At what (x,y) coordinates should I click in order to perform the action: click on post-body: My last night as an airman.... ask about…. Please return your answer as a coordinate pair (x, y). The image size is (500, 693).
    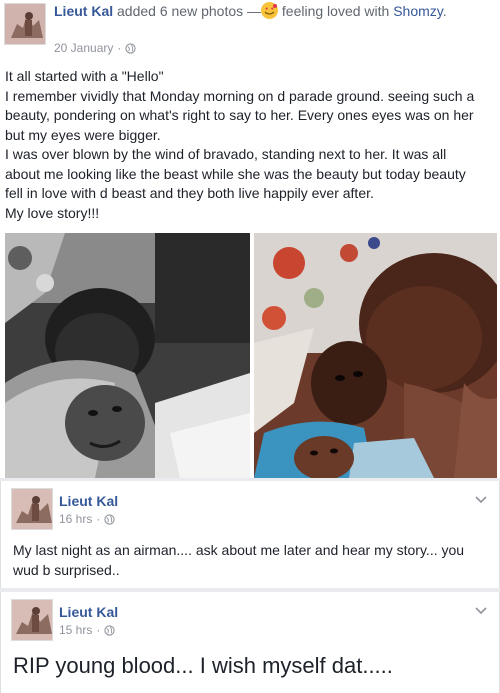
    Looking at the image, I should click on (238, 560).